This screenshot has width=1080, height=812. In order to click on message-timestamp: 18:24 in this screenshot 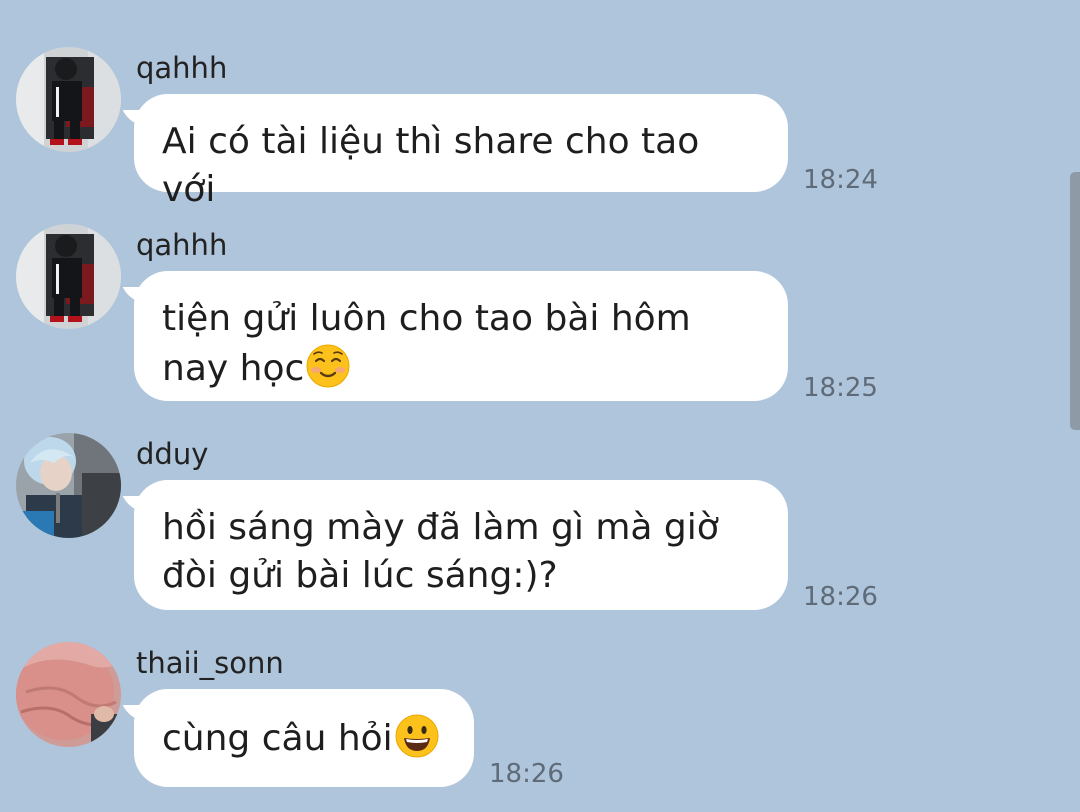, I will do `click(840, 180)`.